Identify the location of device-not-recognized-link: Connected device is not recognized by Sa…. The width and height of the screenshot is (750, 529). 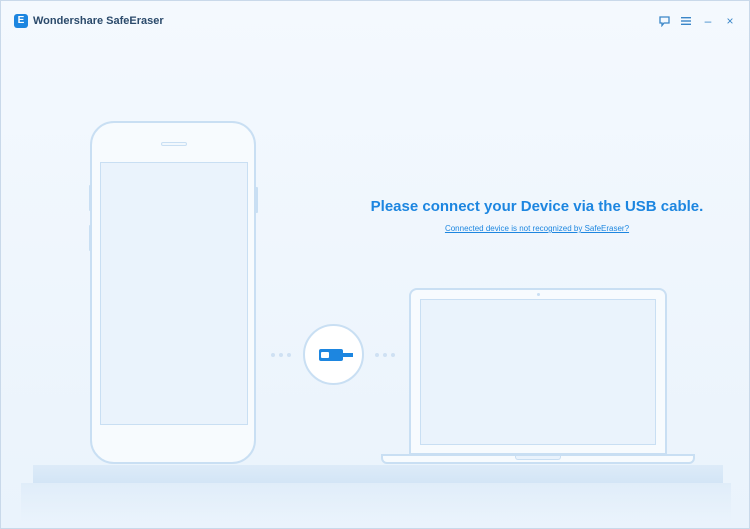
(537, 229).